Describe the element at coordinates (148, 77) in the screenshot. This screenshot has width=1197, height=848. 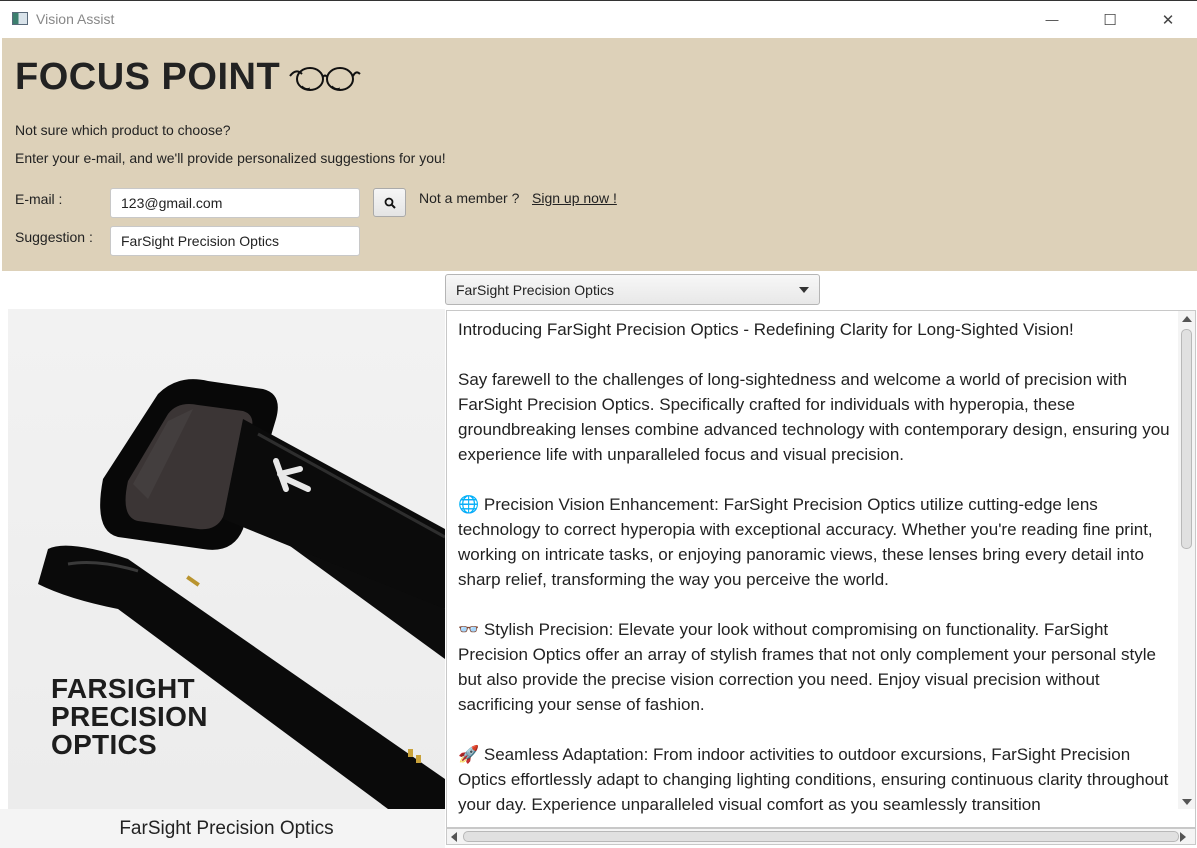
I see `brand-title: FOCUS POINT` at that location.